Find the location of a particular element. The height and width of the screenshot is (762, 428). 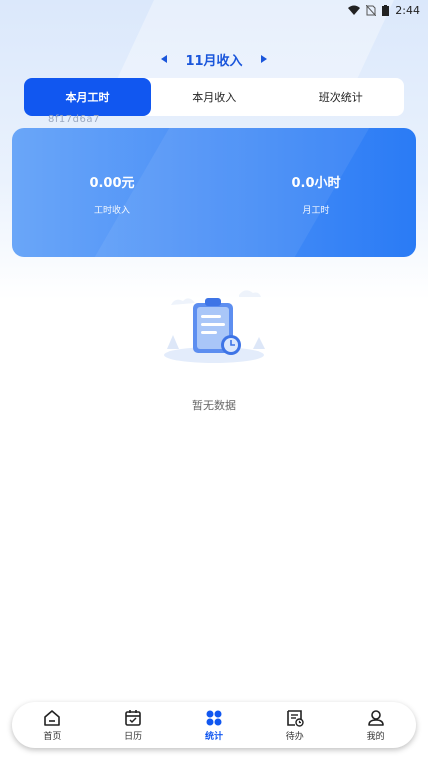

profile-icon is located at coordinates (375, 718).